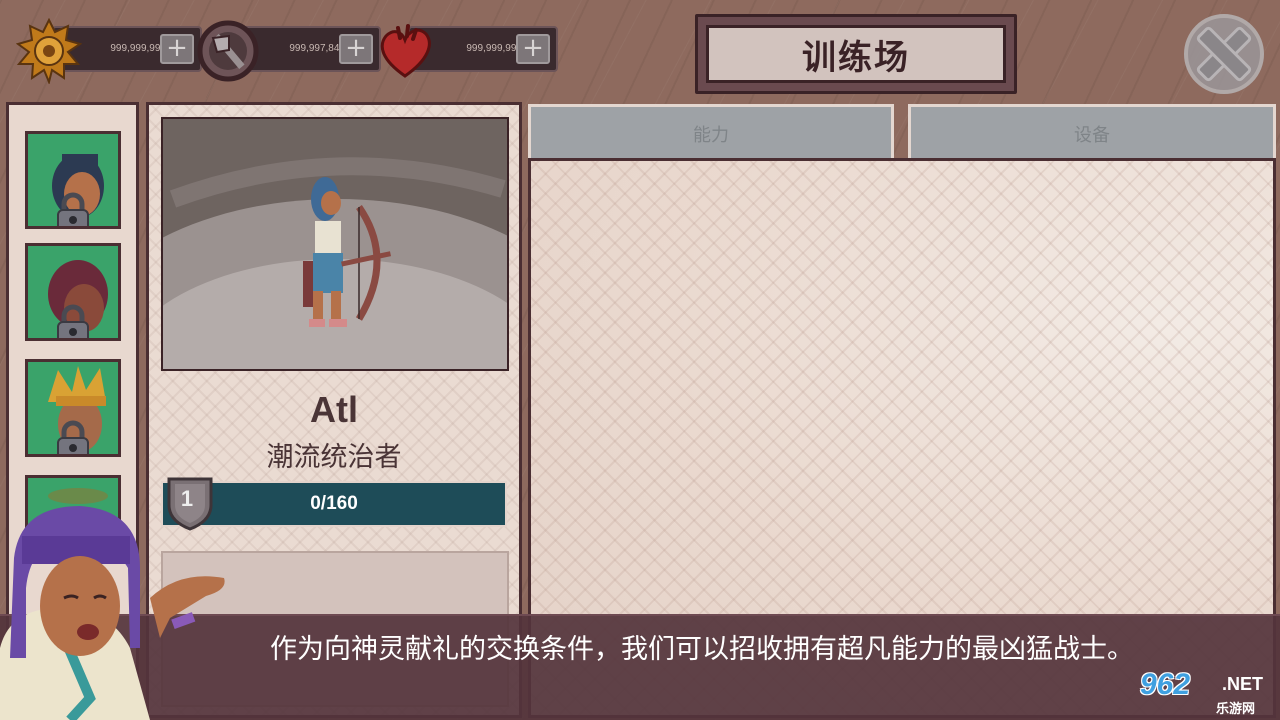 The width and height of the screenshot is (1280, 720). I want to click on watermark: 962 .NET 乐游网, so click(1208, 693).